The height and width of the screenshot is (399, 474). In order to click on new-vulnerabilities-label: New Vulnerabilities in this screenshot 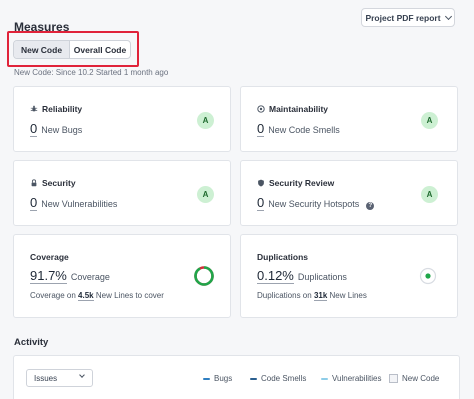, I will do `click(79, 204)`.